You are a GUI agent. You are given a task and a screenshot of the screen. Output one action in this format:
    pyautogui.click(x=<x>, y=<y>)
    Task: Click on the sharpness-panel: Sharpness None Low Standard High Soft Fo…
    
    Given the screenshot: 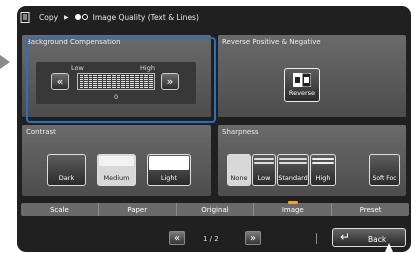 What is the action you would take?
    pyautogui.click(x=312, y=160)
    